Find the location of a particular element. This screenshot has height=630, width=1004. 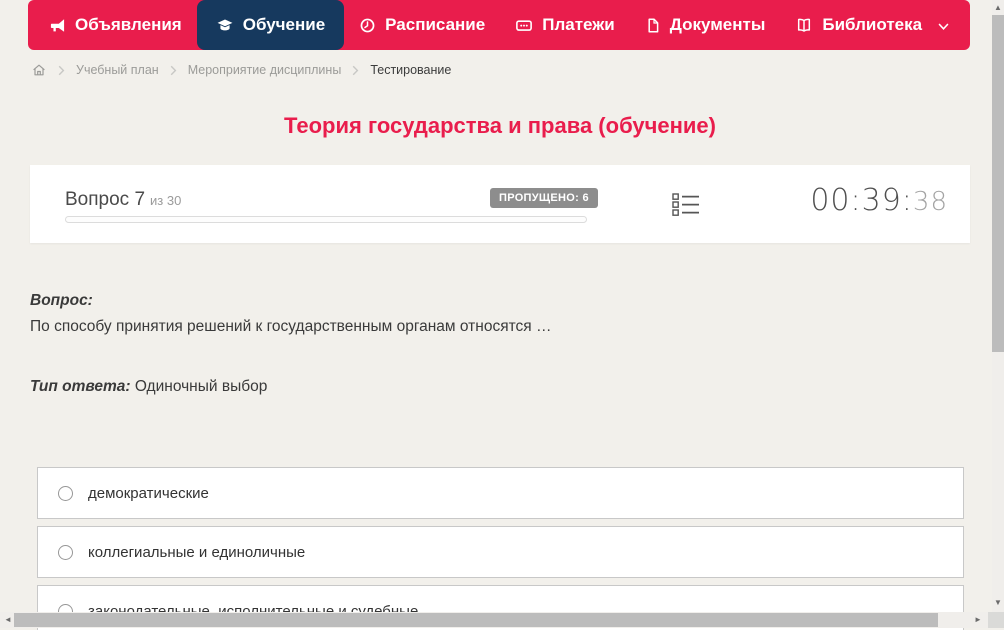

nav-item-documents: Документы is located at coordinates (705, 25).